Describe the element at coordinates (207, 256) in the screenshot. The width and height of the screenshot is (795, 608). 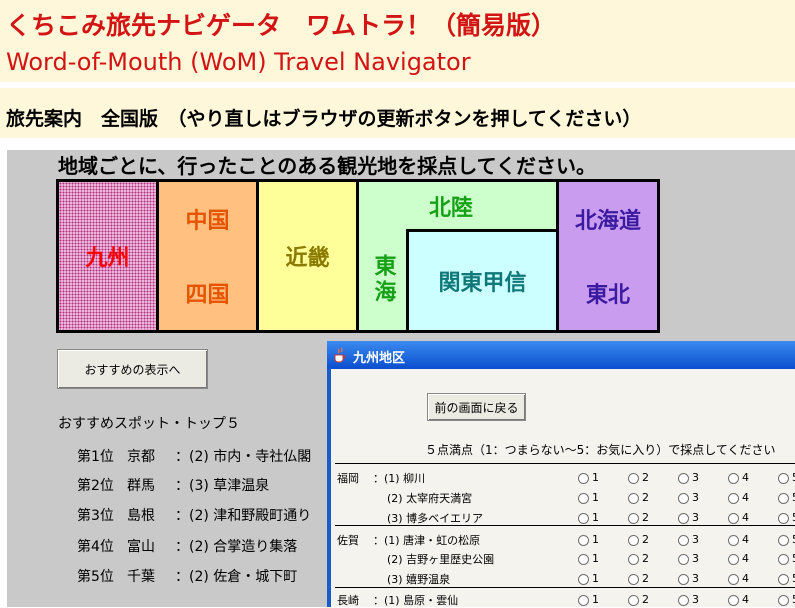
I see `region-chugoku-shikoku: 中国 四国` at that location.